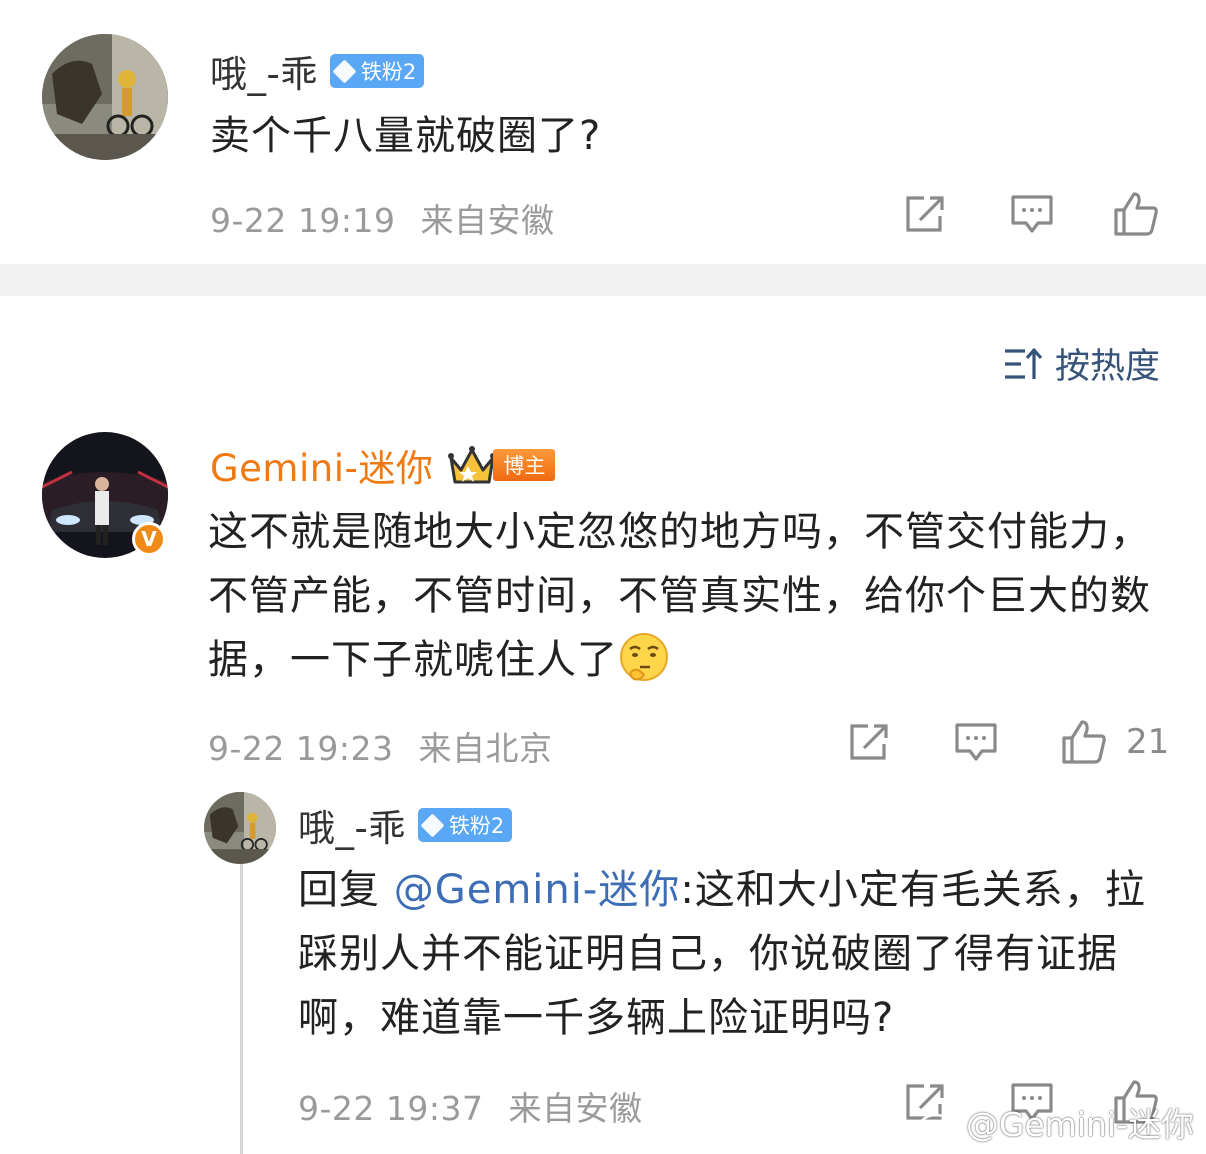  Describe the element at coordinates (1107, 367) in the screenshot. I see `sort-label: 按热度` at that location.